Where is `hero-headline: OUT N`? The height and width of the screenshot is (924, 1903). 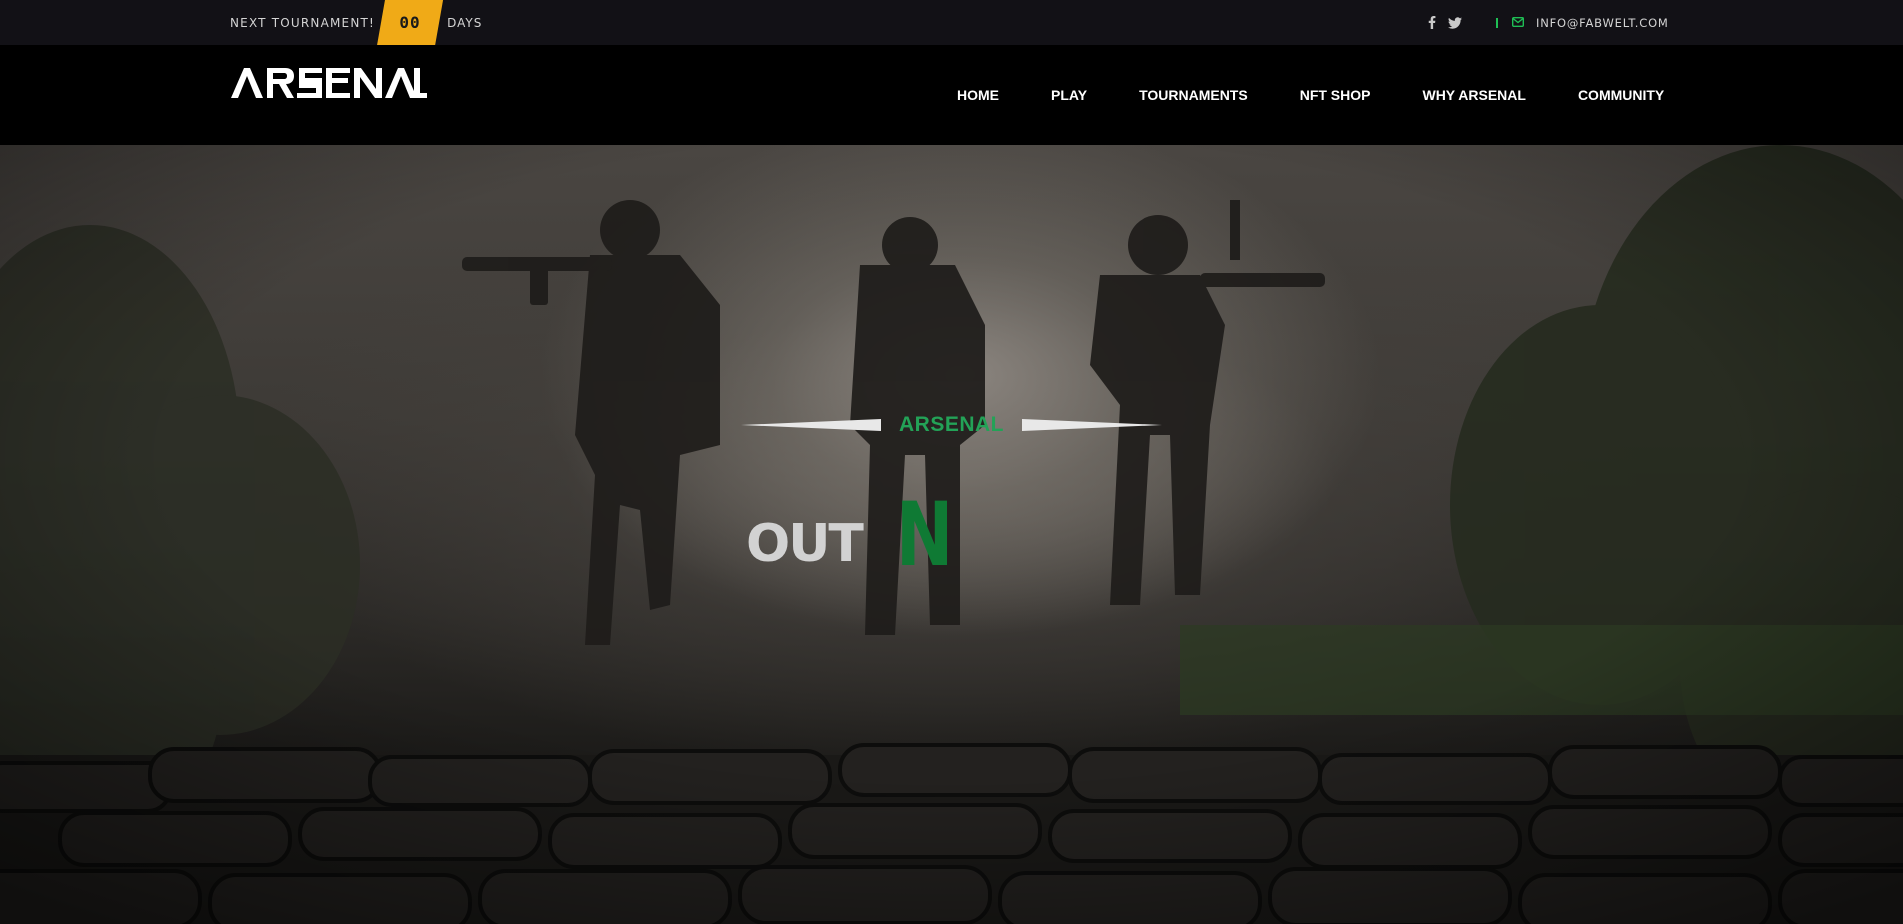
hero-headline: OUT N is located at coordinates (853, 534).